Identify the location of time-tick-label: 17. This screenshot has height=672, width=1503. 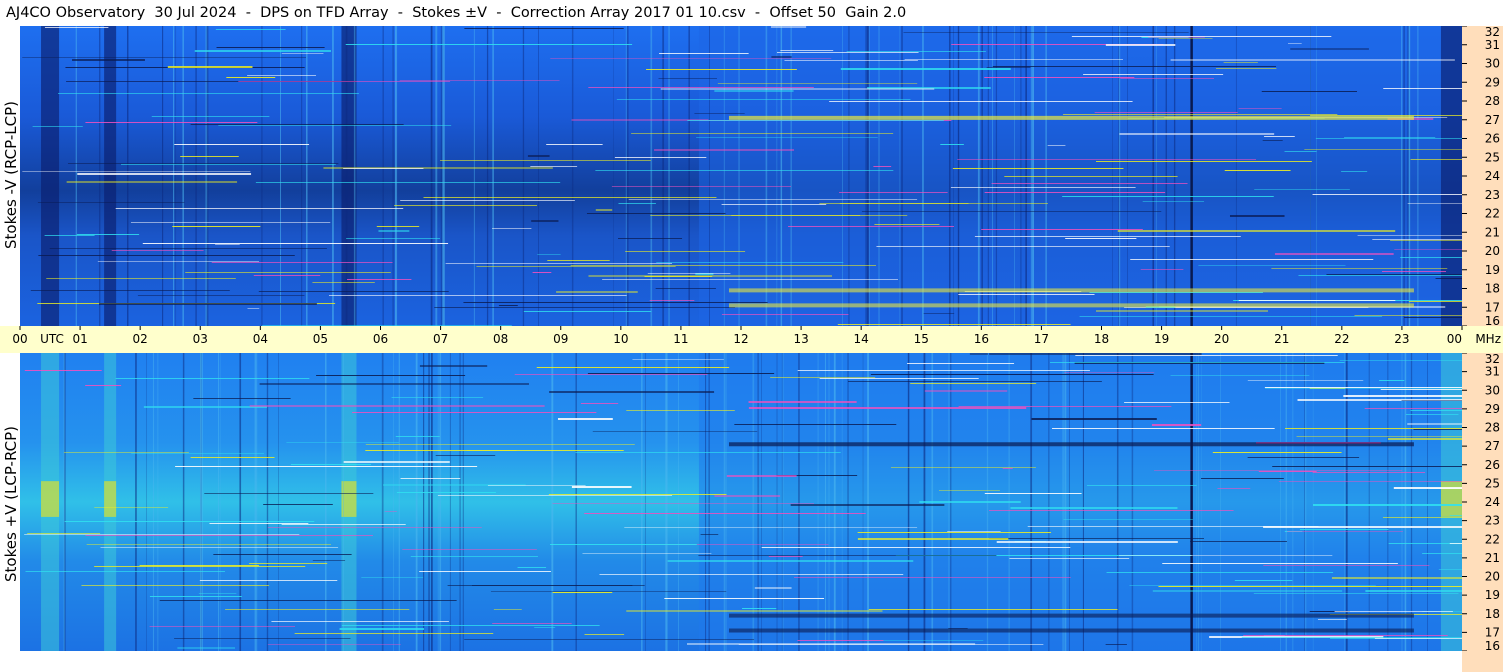
(1041, 339).